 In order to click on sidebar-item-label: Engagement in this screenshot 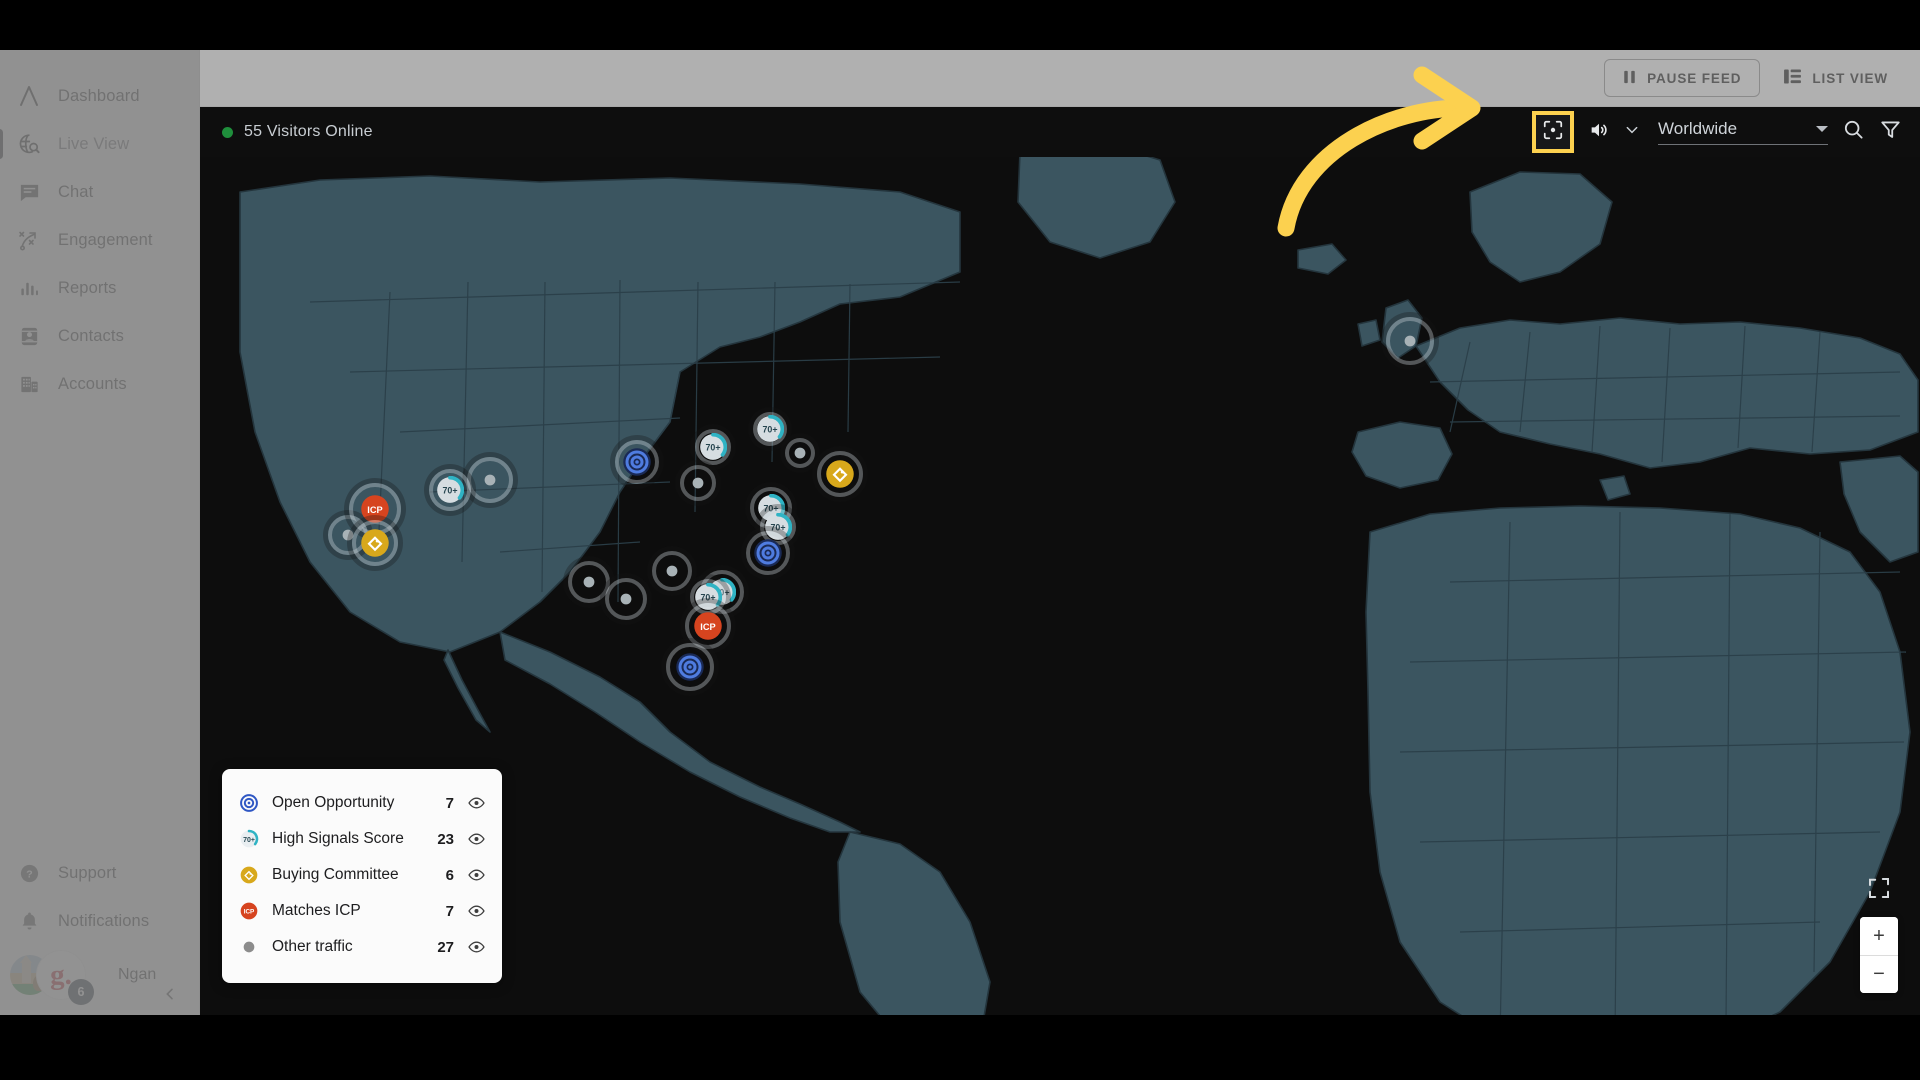, I will do `click(105, 239)`.